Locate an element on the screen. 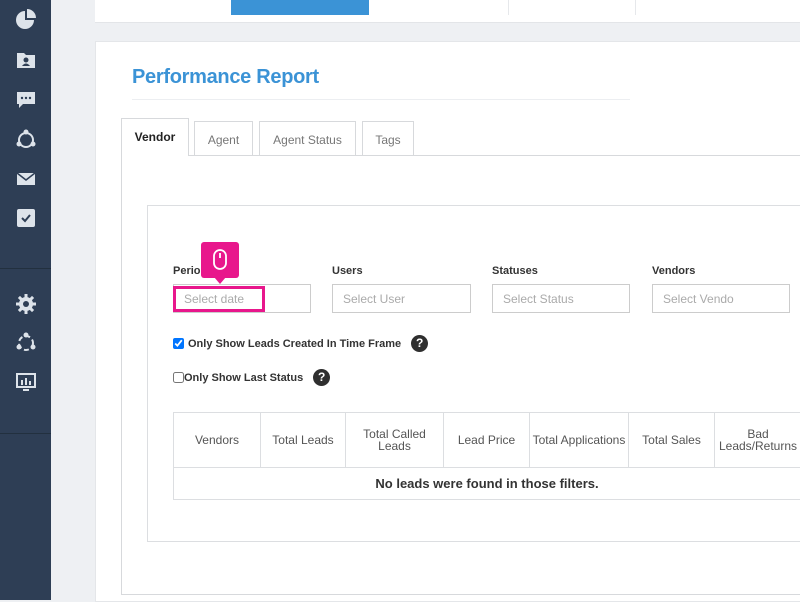 The image size is (800, 602). network-icon is located at coordinates (26, 140).